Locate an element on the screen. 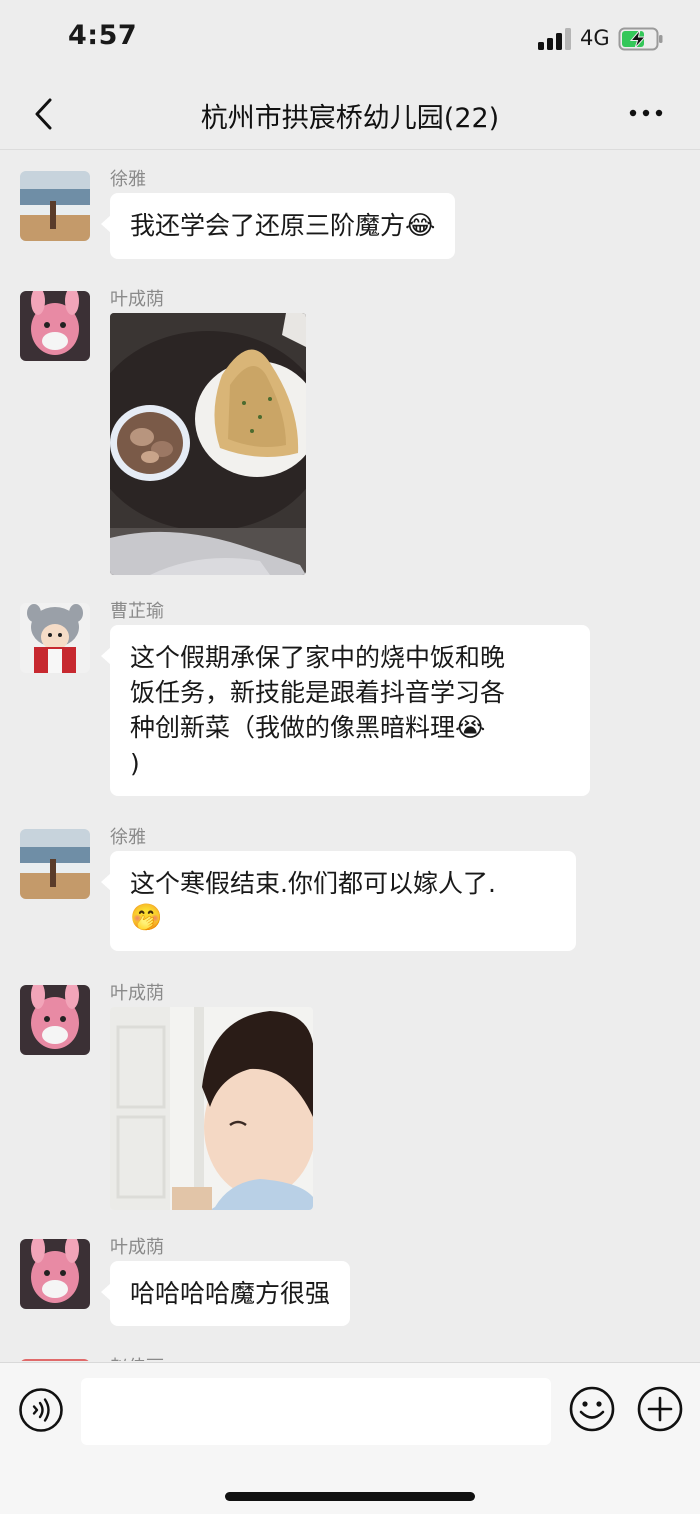 This screenshot has height=1514, width=700. plus-circle-icon is located at coordinates (660, 1409).